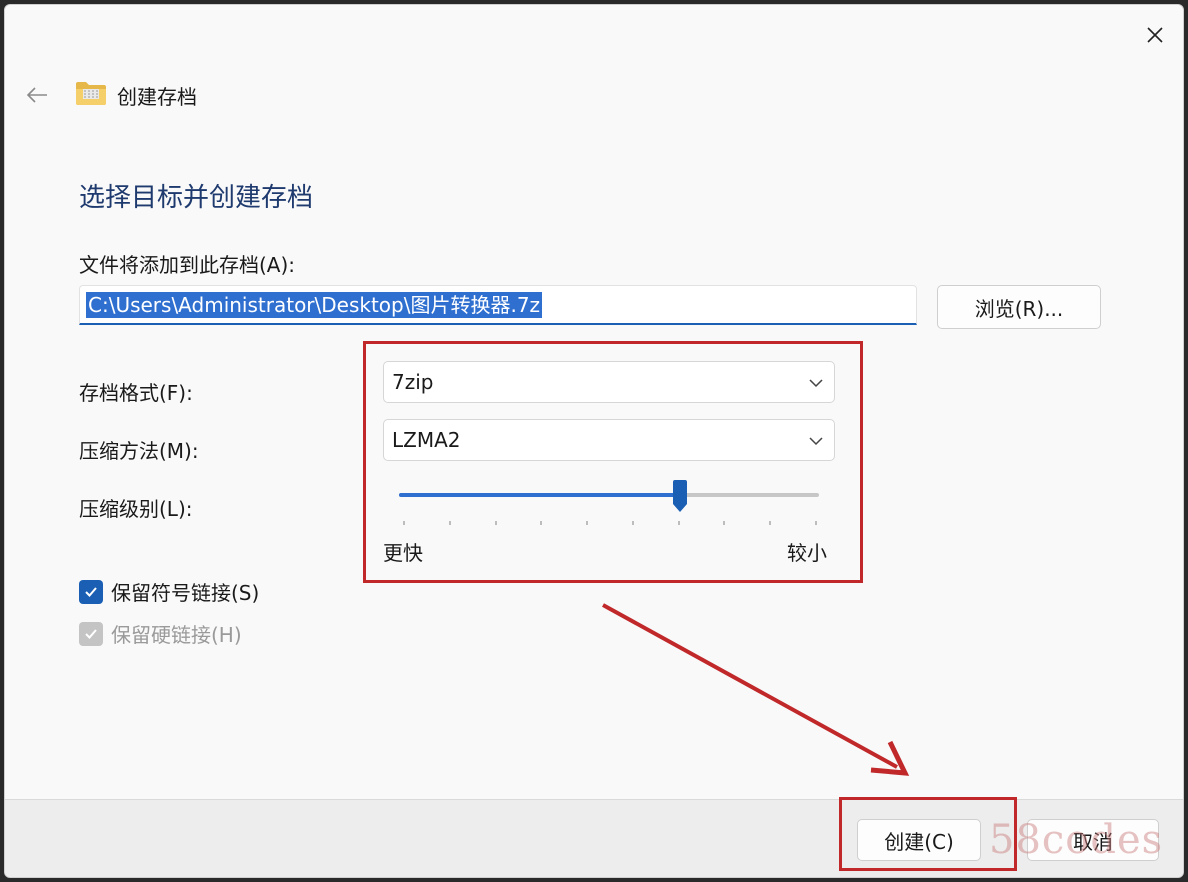  I want to click on watermark: 58codes, so click(1076, 840).